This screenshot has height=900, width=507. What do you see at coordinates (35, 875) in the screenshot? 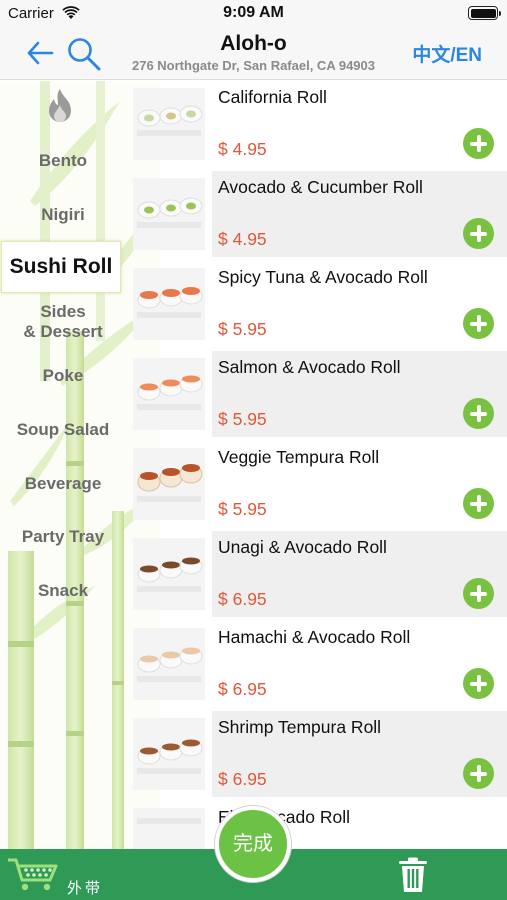
I see `cart-icon` at bounding box center [35, 875].